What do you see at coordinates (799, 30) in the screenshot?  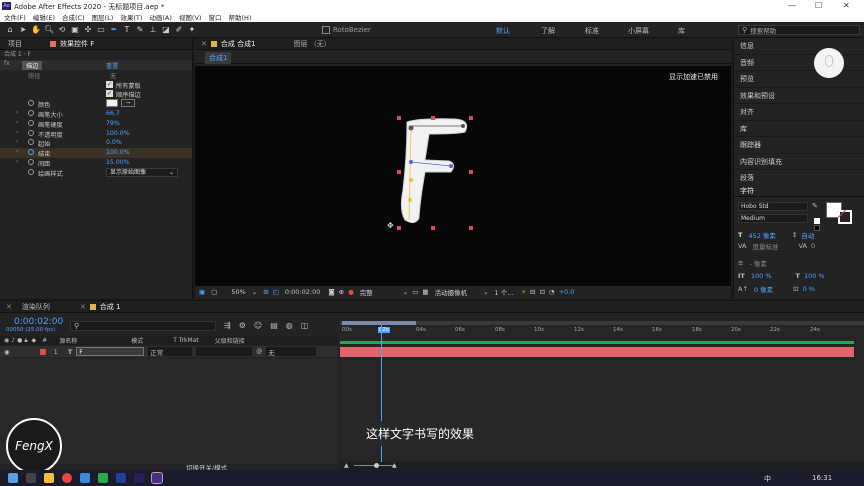 I see `help-search-input: ⚲ 搜索帮助` at bounding box center [799, 30].